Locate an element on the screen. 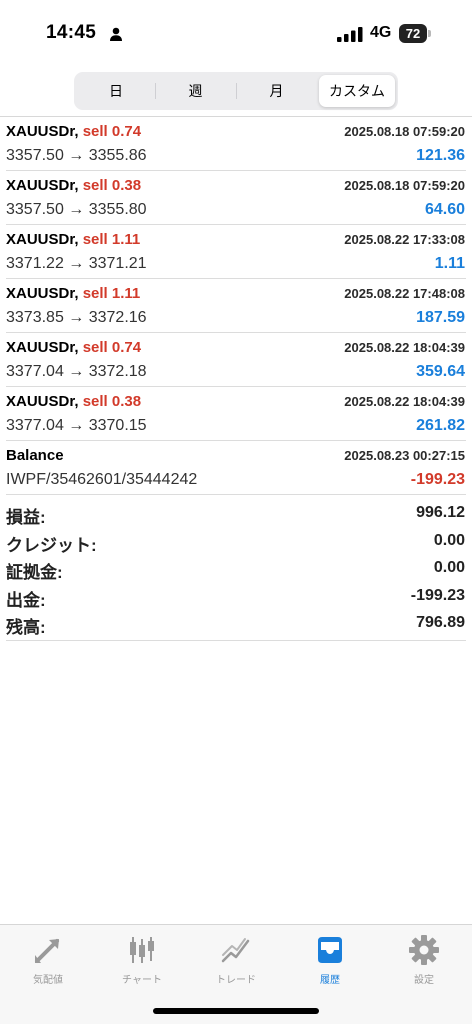 The height and width of the screenshot is (1024, 472). tab-chart: チャート is located at coordinates (142, 961).